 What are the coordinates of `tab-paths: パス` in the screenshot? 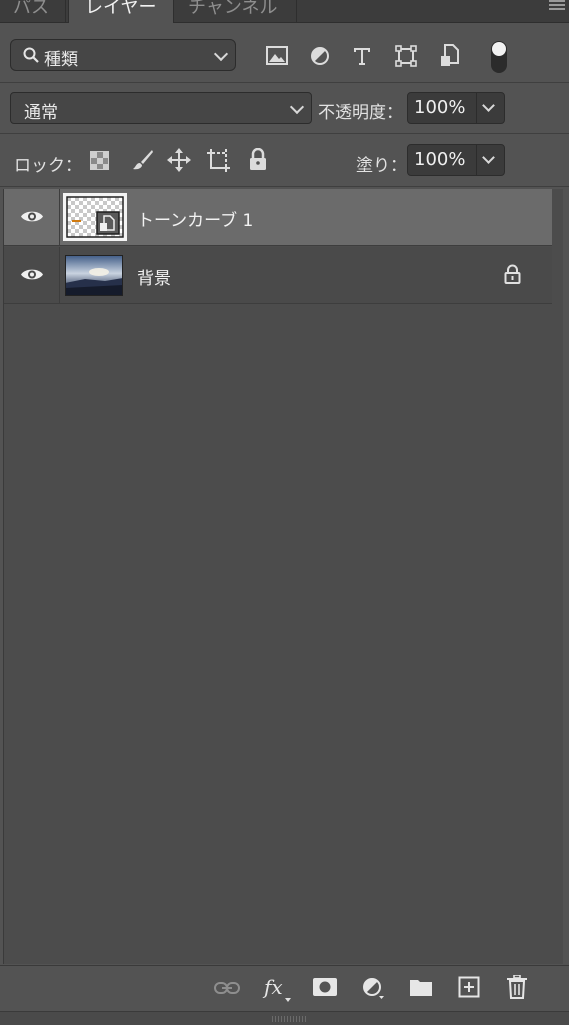 It's located at (33, 11).